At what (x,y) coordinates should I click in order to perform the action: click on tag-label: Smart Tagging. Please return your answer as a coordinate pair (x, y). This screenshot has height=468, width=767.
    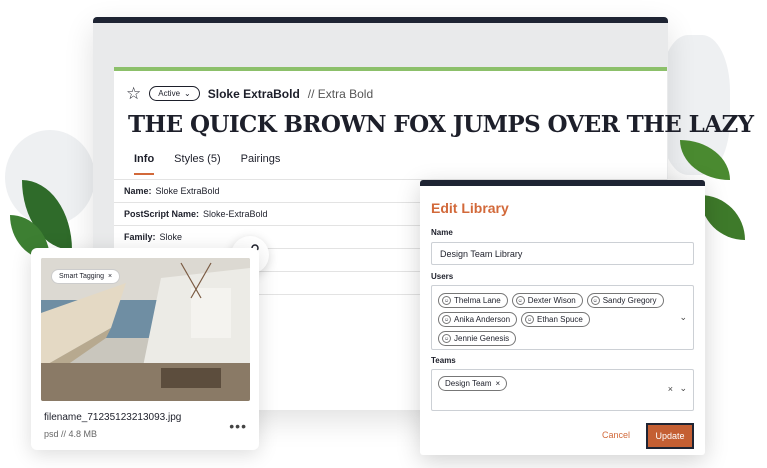
    Looking at the image, I should click on (82, 276).